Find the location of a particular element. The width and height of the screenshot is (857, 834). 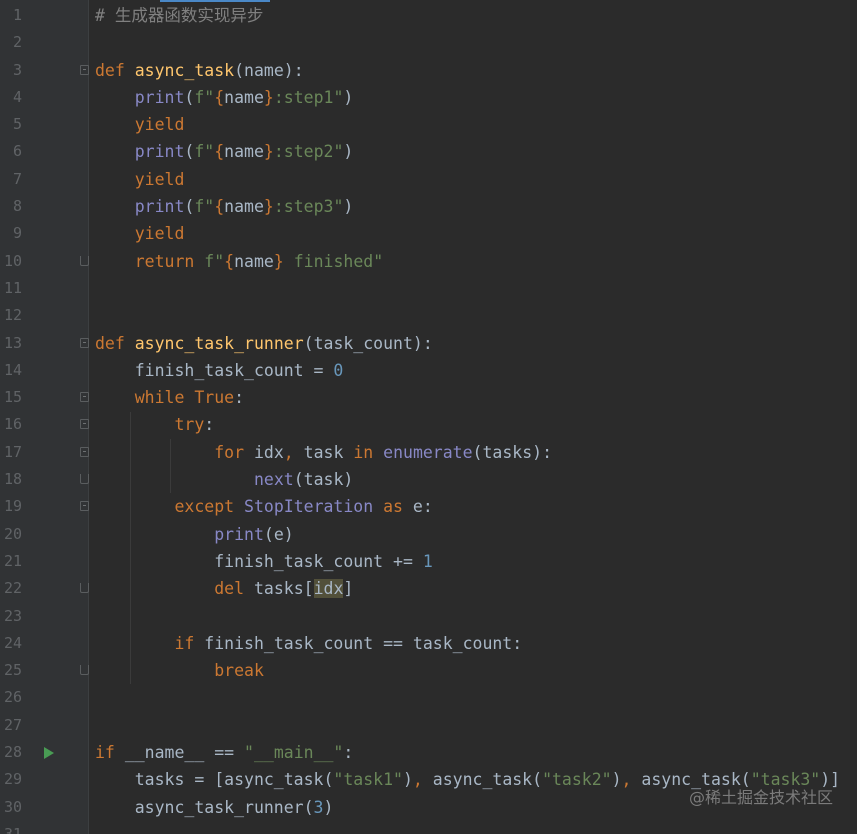

code-token: ) is located at coordinates (348, 207).